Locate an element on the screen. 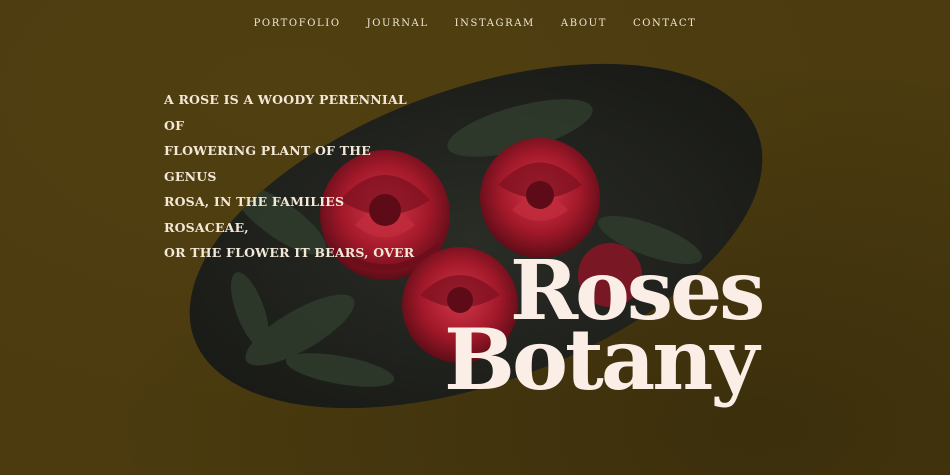 Image resolution: width=950 pixels, height=475 pixels. intro-line: FLOWERING PLANT OF THE GENUS is located at coordinates (267, 163).